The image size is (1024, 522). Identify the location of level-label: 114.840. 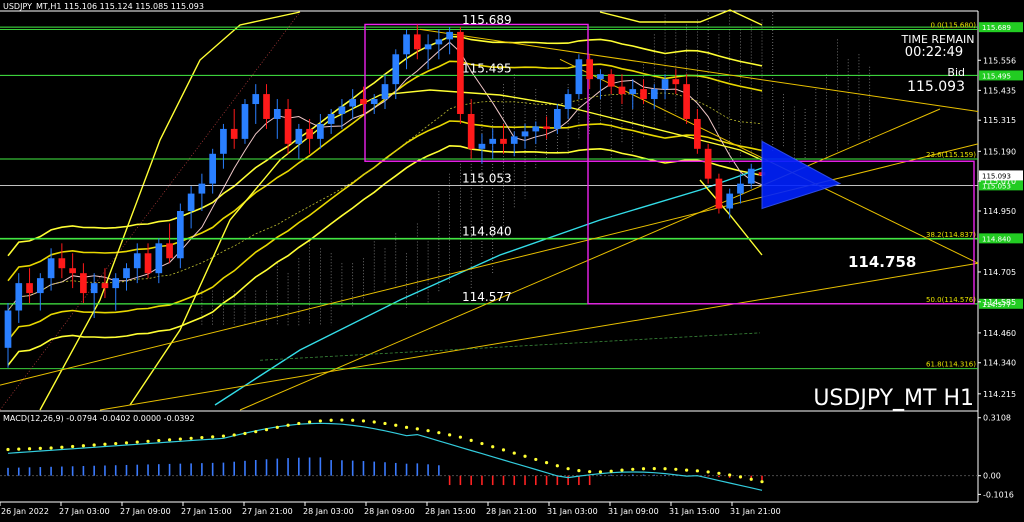
(487, 231).